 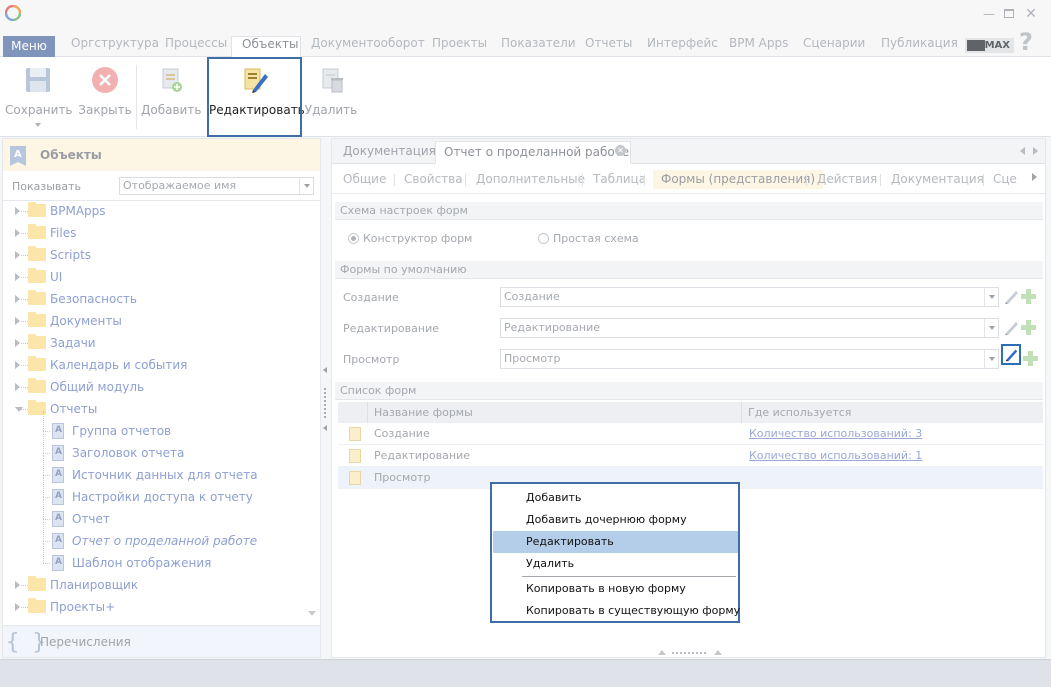 What do you see at coordinates (56, 277) in the screenshot?
I see `tree-item-label: UI` at bounding box center [56, 277].